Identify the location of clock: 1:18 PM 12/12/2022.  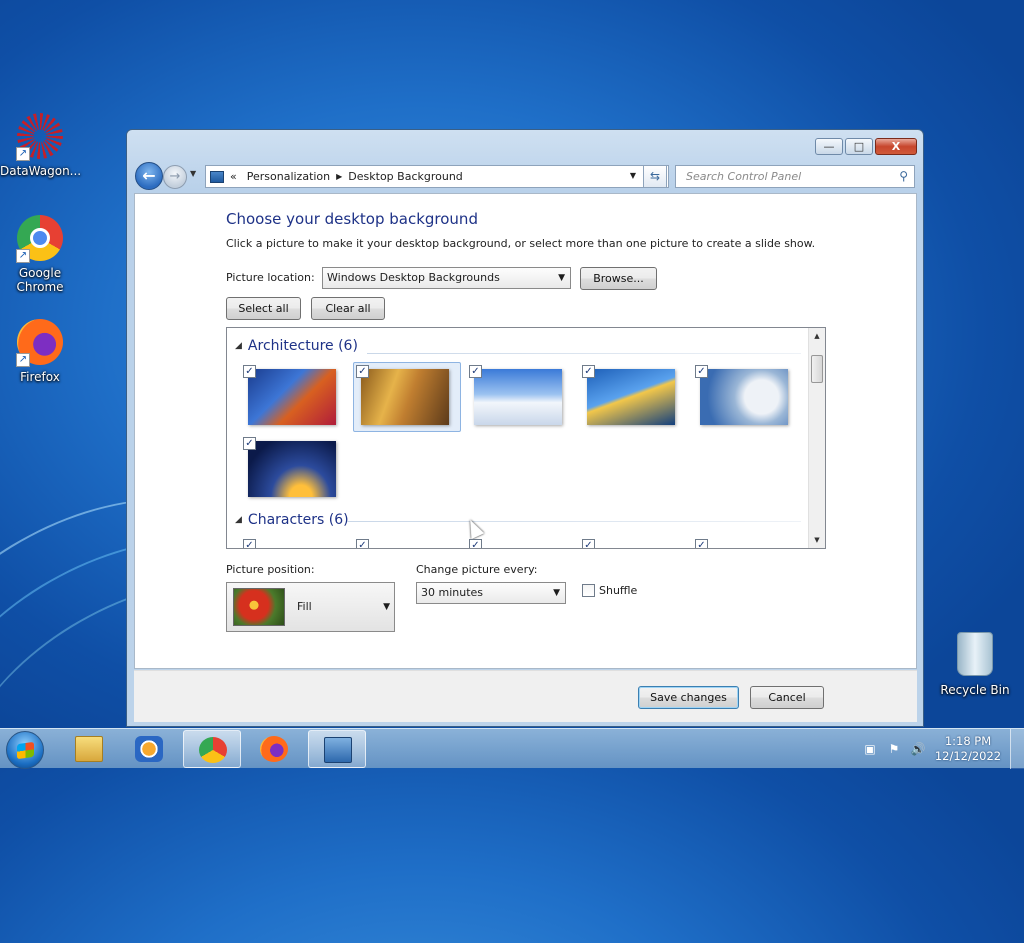
(968, 749).